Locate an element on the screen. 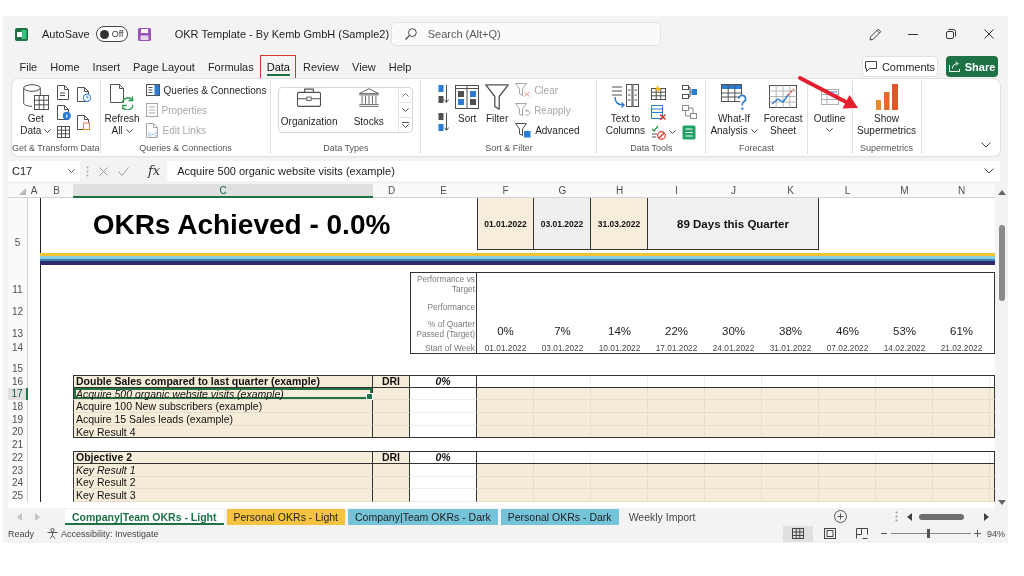 The width and height of the screenshot is (1024, 576). relationships-icon is located at coordinates (690, 112).